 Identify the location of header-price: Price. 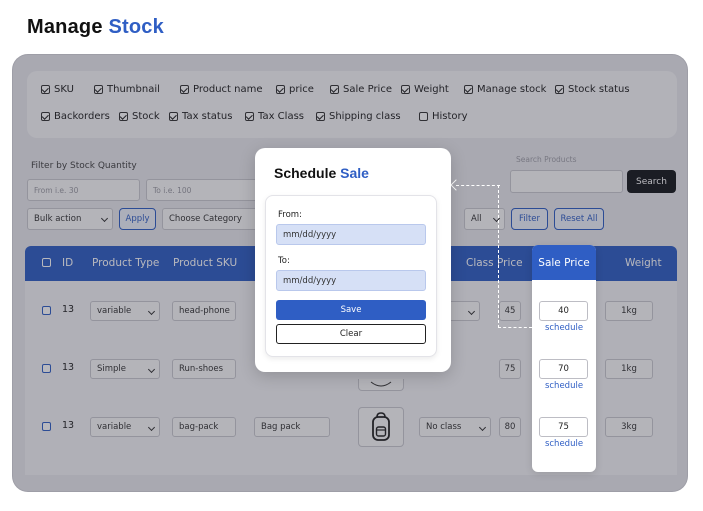
(510, 263).